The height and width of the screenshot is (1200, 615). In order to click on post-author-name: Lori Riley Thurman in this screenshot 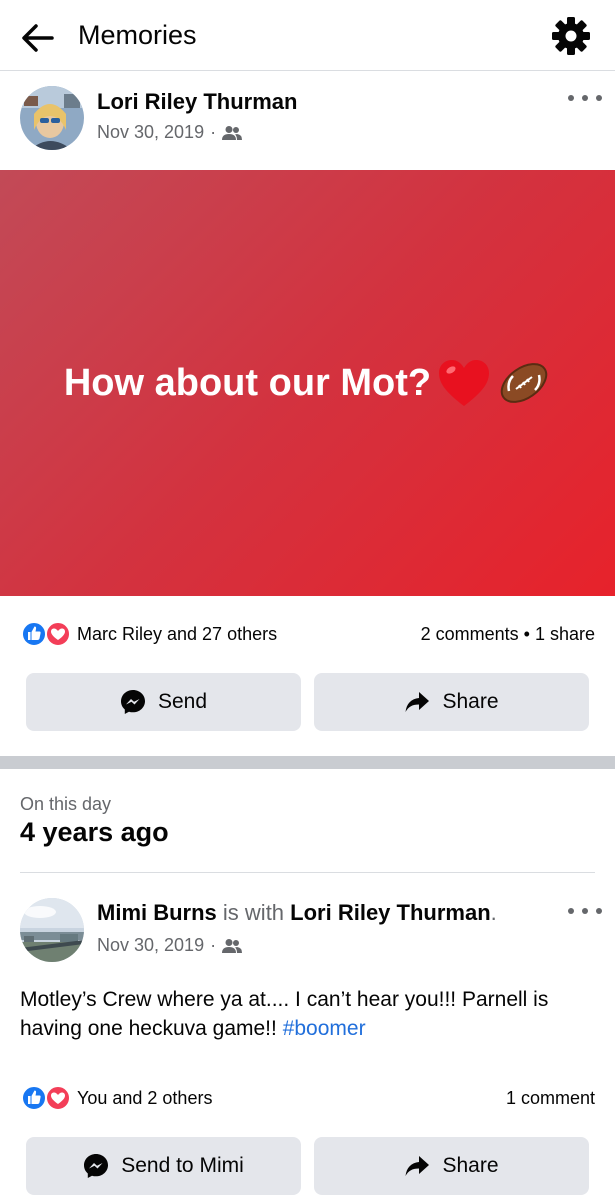, I will do `click(197, 102)`.